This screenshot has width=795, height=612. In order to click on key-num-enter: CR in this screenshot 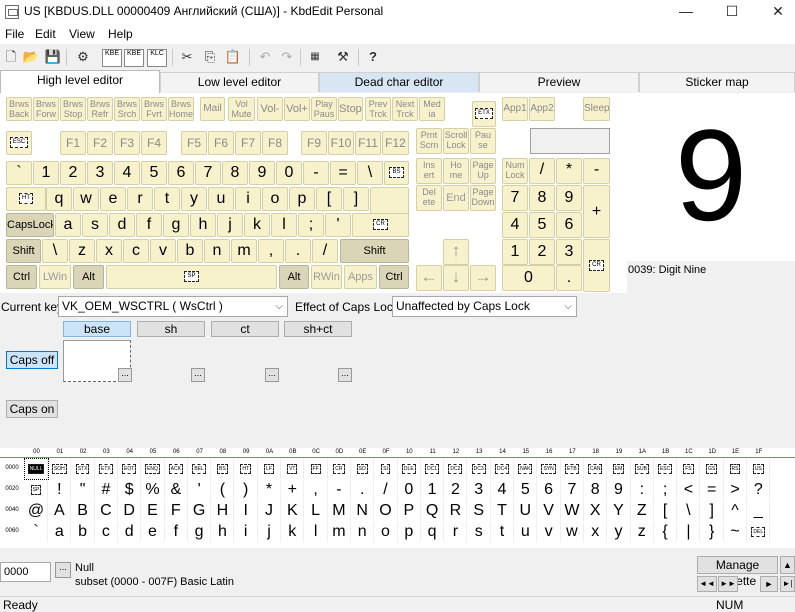, I will do `click(596, 265)`.